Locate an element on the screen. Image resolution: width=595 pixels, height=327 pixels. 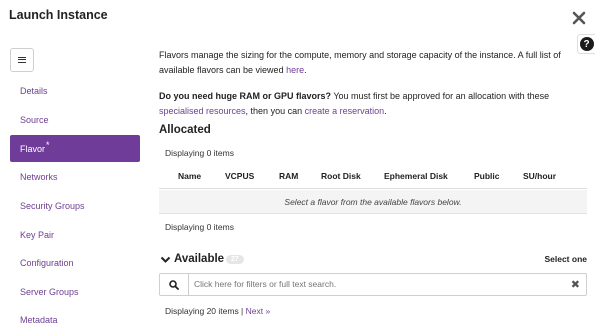
sidebar-item-details: Details is located at coordinates (75, 91).